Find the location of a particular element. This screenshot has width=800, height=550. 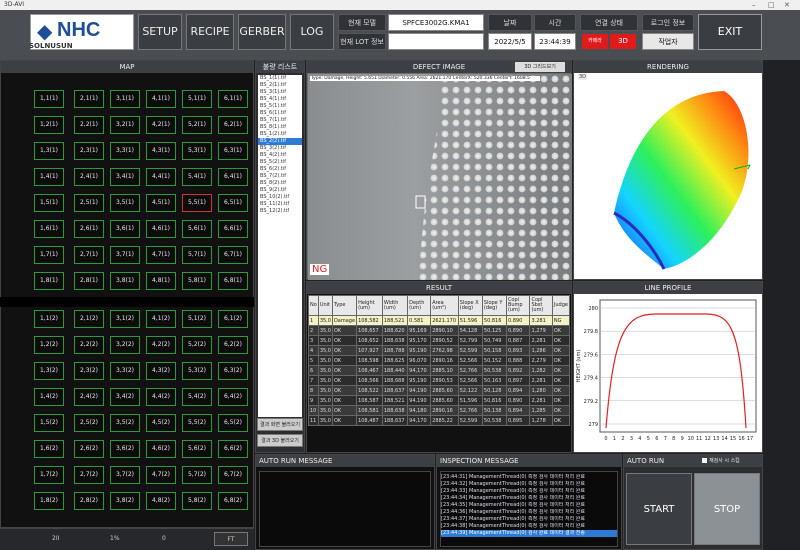

map-cell: 4,8(1) is located at coordinates (161, 281).